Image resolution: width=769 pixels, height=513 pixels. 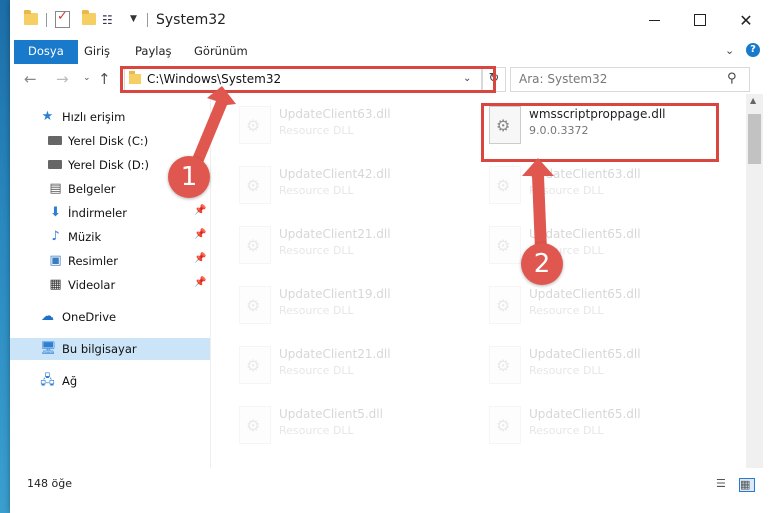 I want to click on recent-locations-icon: ⌄, so click(x=87, y=78).